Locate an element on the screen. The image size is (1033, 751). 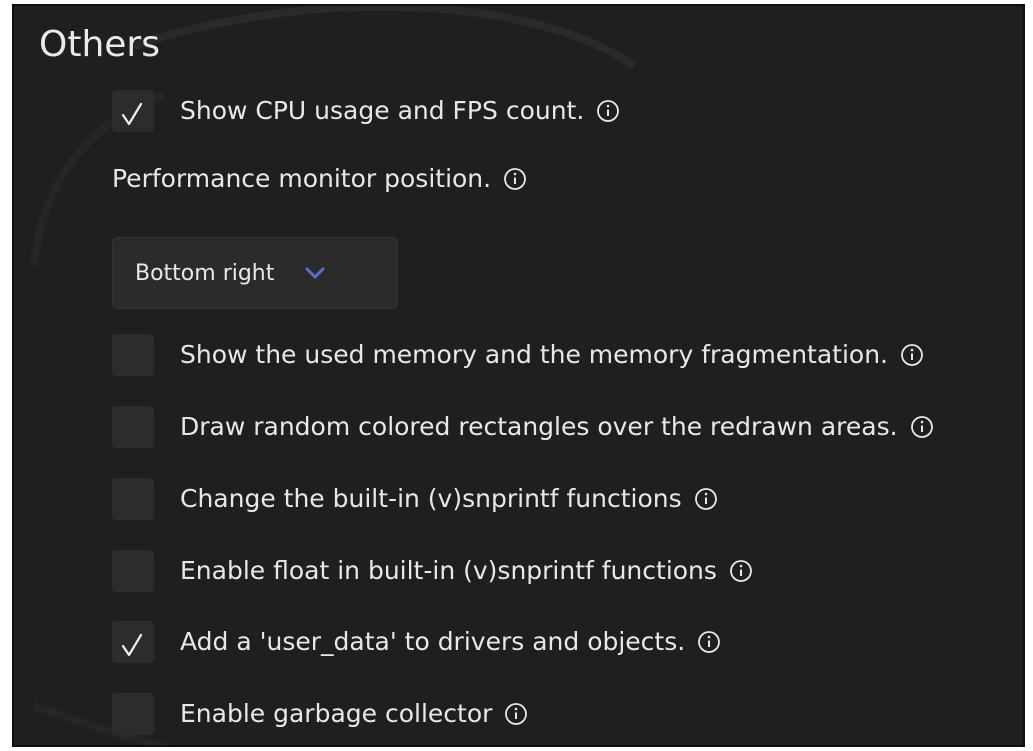
perf-position-value: Bottom right is located at coordinates (205, 273).